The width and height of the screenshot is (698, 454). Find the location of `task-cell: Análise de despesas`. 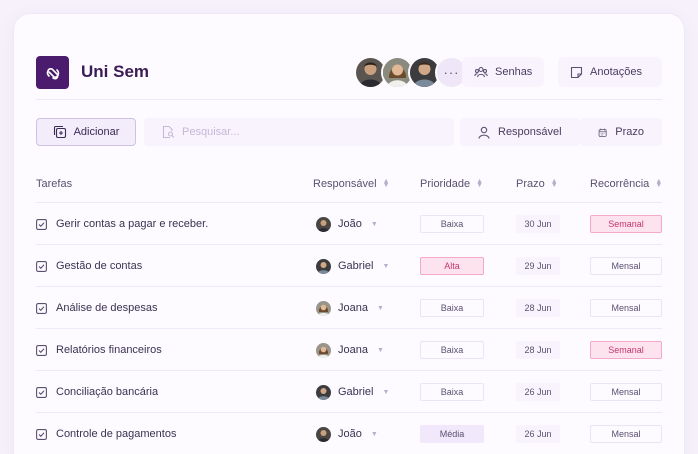

task-cell: Análise de despesas is located at coordinates (97, 308).